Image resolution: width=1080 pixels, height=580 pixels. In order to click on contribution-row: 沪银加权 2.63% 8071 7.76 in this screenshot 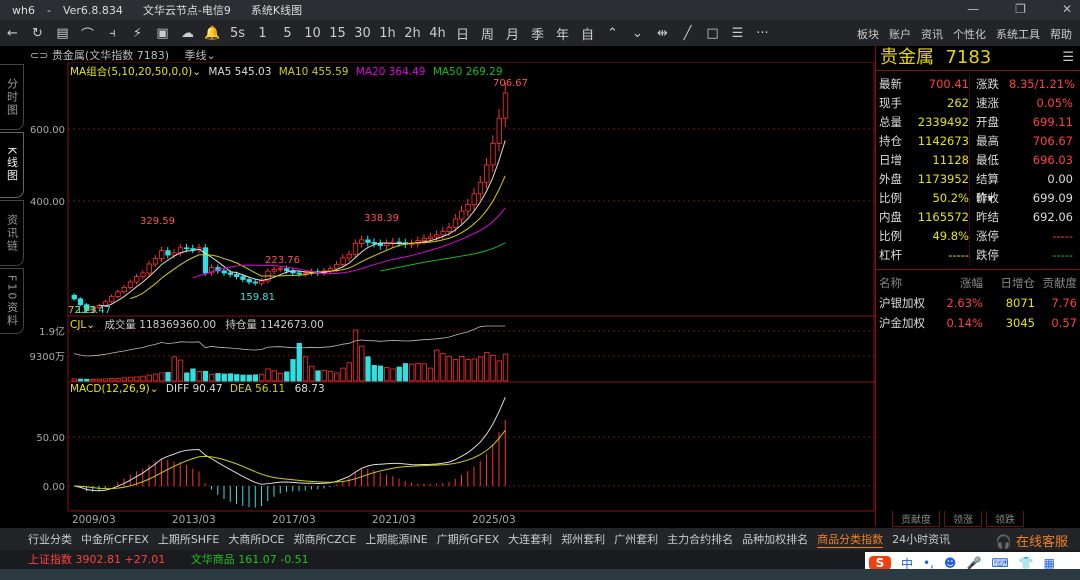, I will do `click(978, 303)`.